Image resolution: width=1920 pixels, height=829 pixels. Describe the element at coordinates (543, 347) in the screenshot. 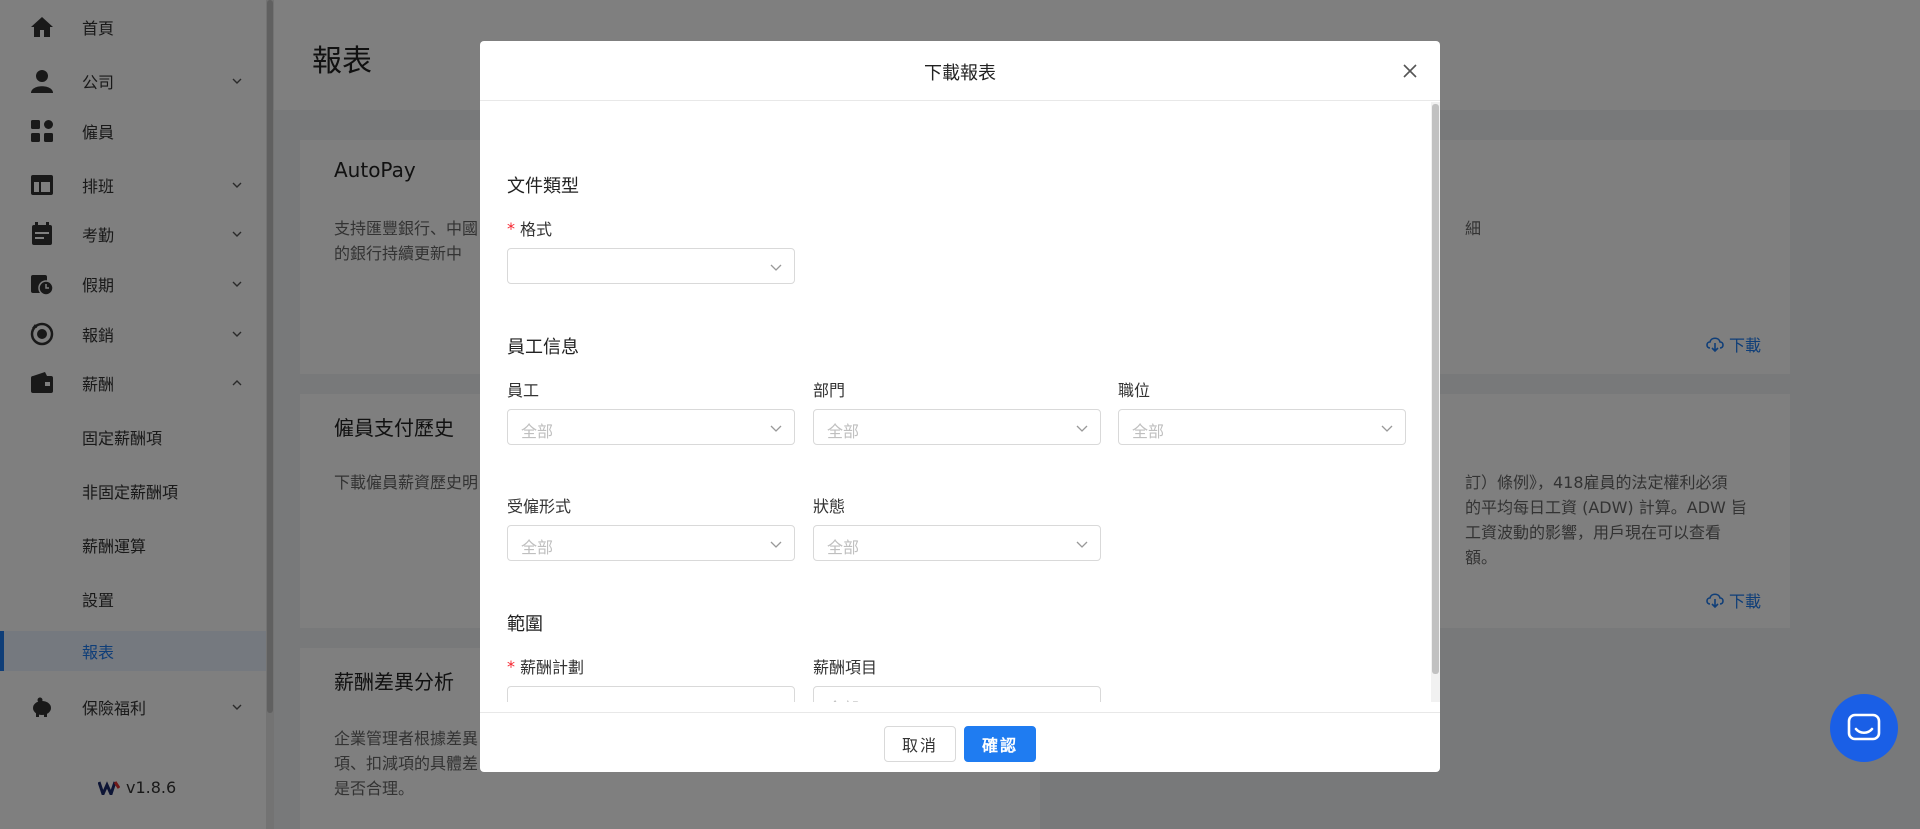

I see `section-employee-info: 員工信息` at that location.